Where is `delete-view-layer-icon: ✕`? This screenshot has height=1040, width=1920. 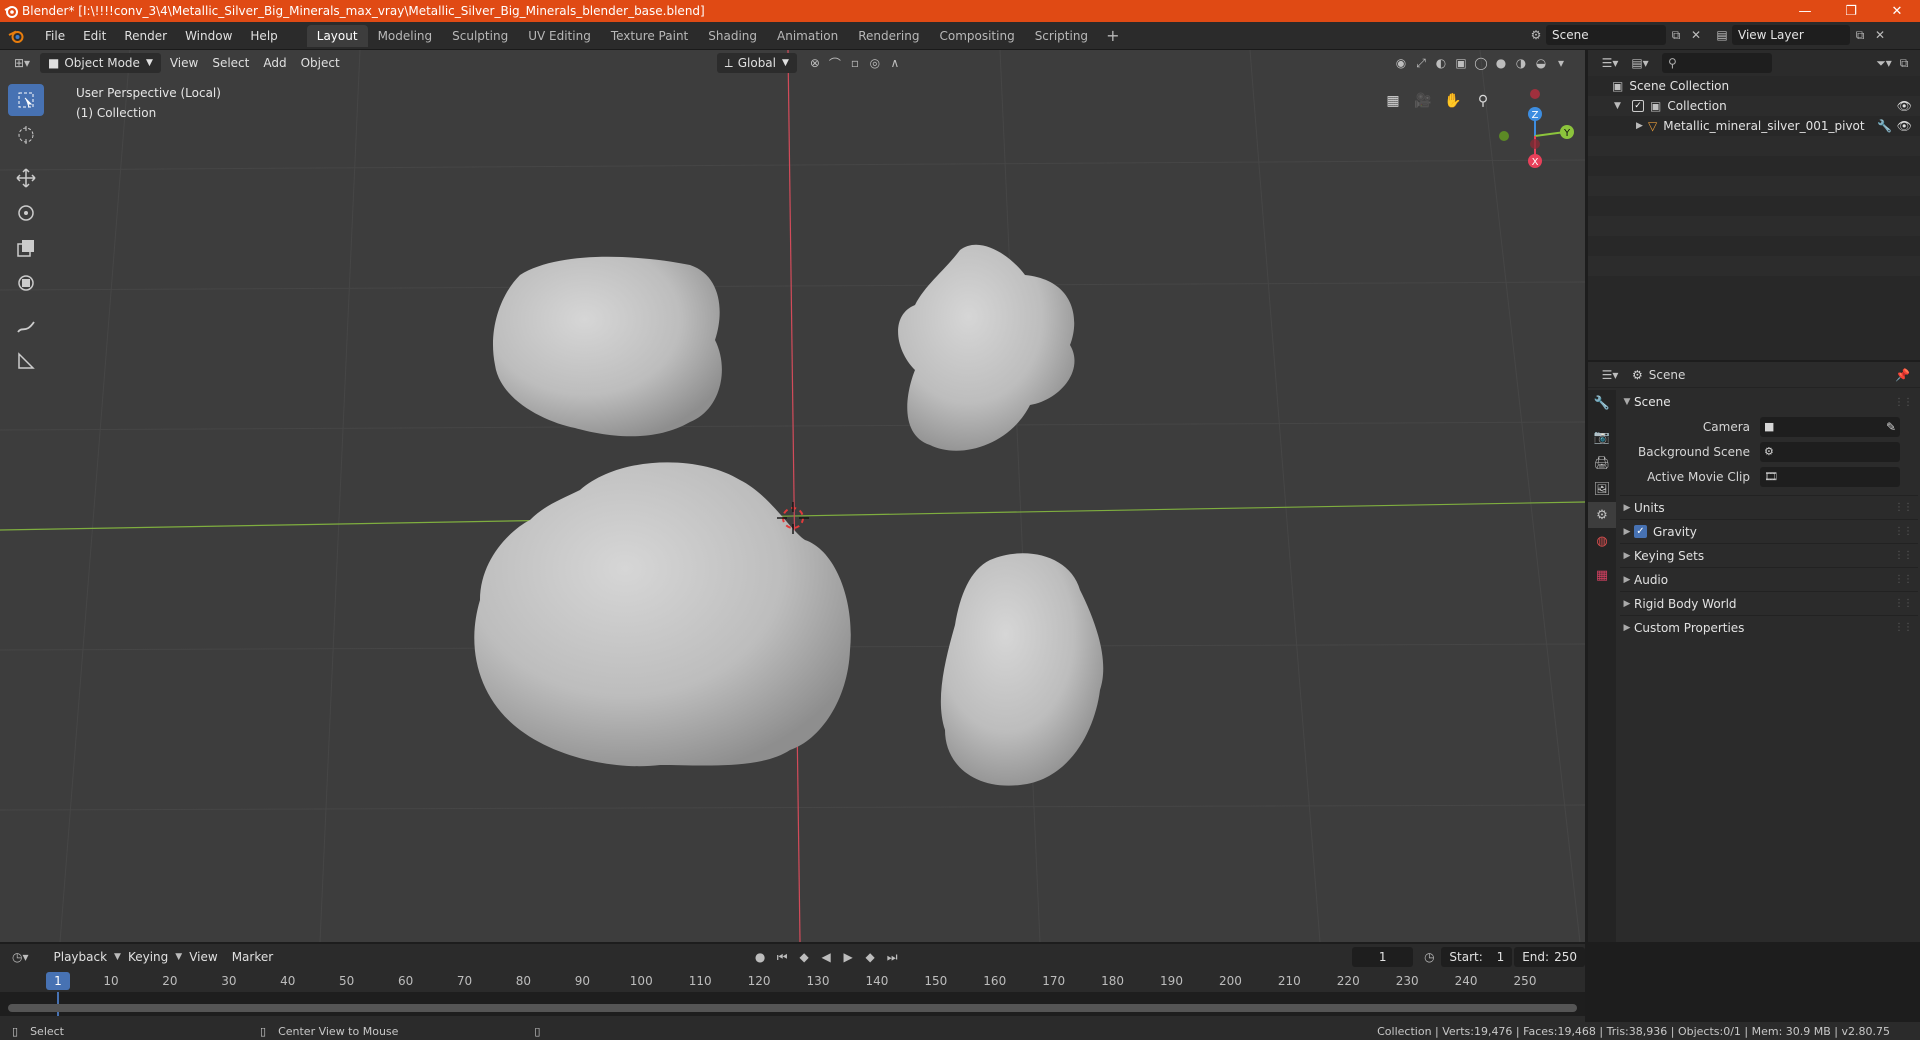
delete-view-layer-icon: ✕ is located at coordinates (1880, 35).